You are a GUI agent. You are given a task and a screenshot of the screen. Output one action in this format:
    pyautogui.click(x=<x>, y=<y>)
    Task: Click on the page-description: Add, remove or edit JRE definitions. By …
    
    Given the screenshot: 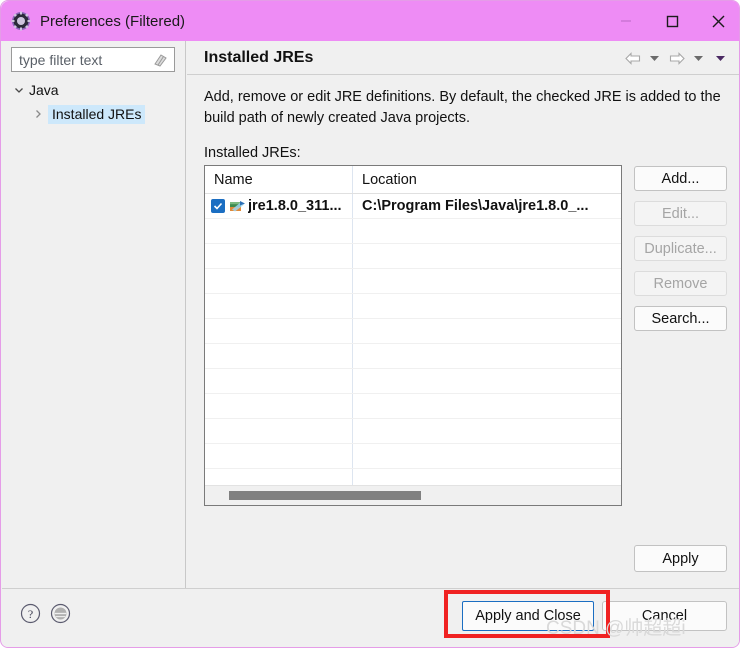 What is the action you would take?
    pyautogui.click(x=462, y=107)
    